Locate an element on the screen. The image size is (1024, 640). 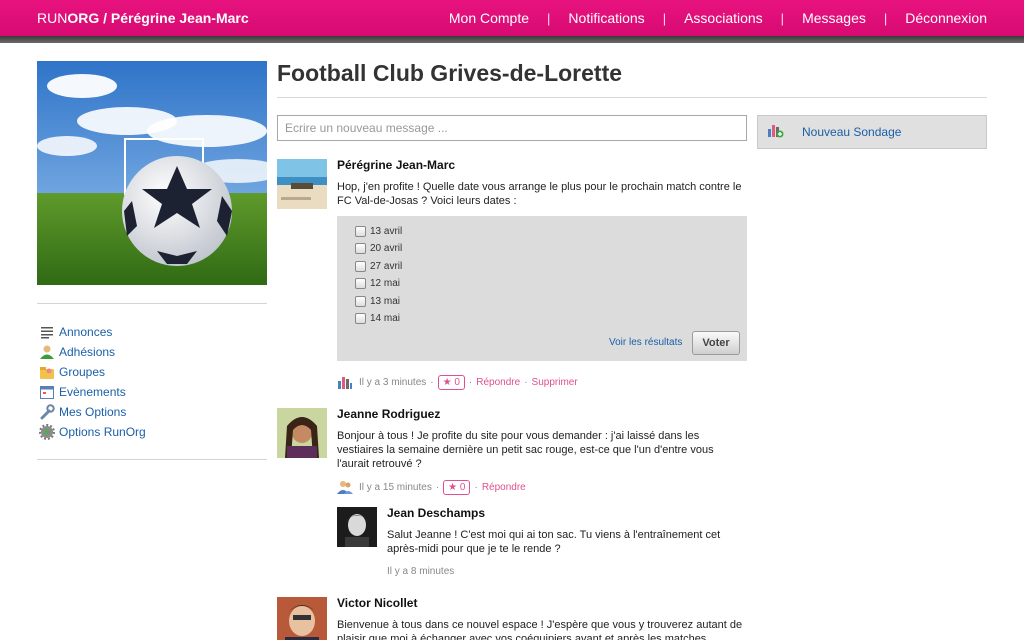
poll-option: 12 mai is located at coordinates (377, 283).